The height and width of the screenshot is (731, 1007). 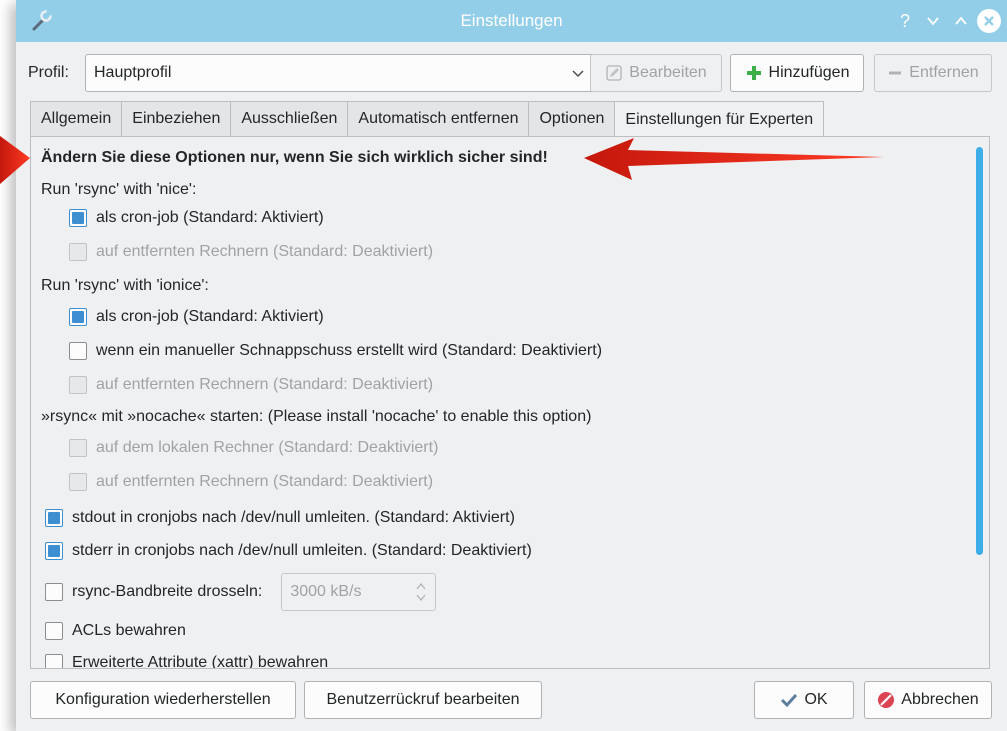 I want to click on nice-remote-checkbox, so click(x=78, y=252).